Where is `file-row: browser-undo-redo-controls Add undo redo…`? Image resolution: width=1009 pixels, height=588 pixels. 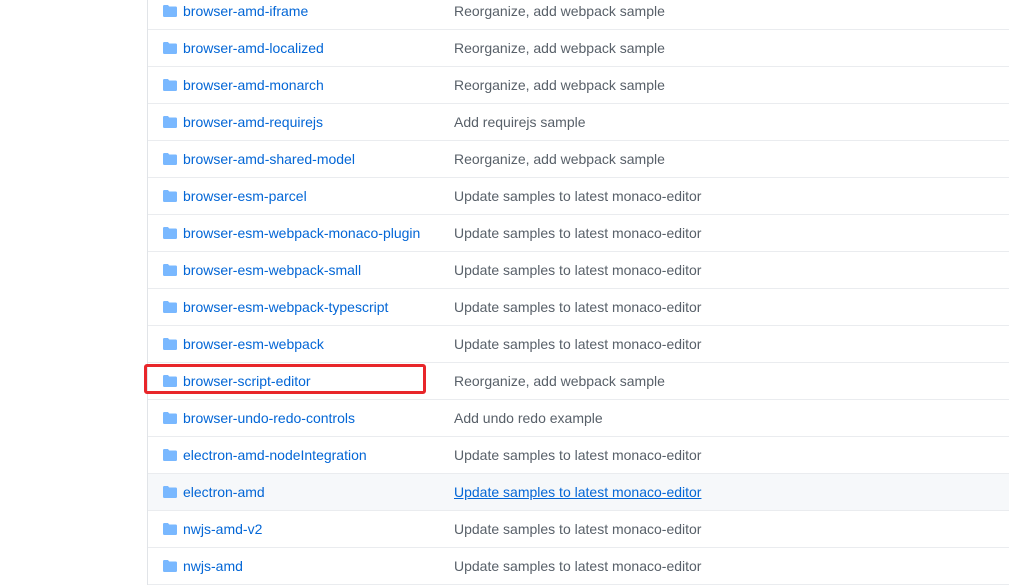 file-row: browser-undo-redo-controls Add undo redo… is located at coordinates (578, 418).